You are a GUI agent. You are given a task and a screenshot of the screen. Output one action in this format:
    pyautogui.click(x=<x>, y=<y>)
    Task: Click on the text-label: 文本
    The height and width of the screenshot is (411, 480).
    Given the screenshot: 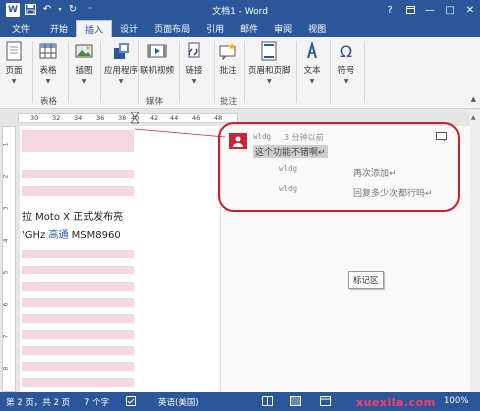 What is the action you would take?
    pyautogui.click(x=312, y=71)
    